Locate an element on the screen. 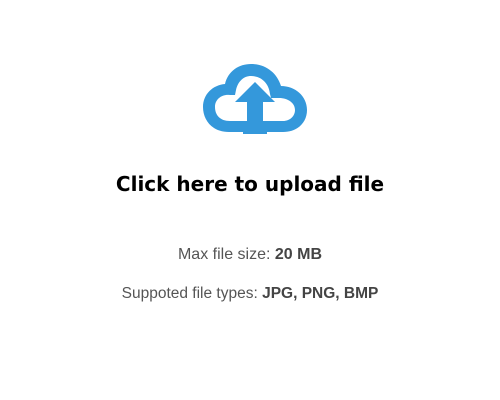 Image resolution: width=500 pixels, height=400 pixels. types-label: Suppoted file types: is located at coordinates (189, 293).